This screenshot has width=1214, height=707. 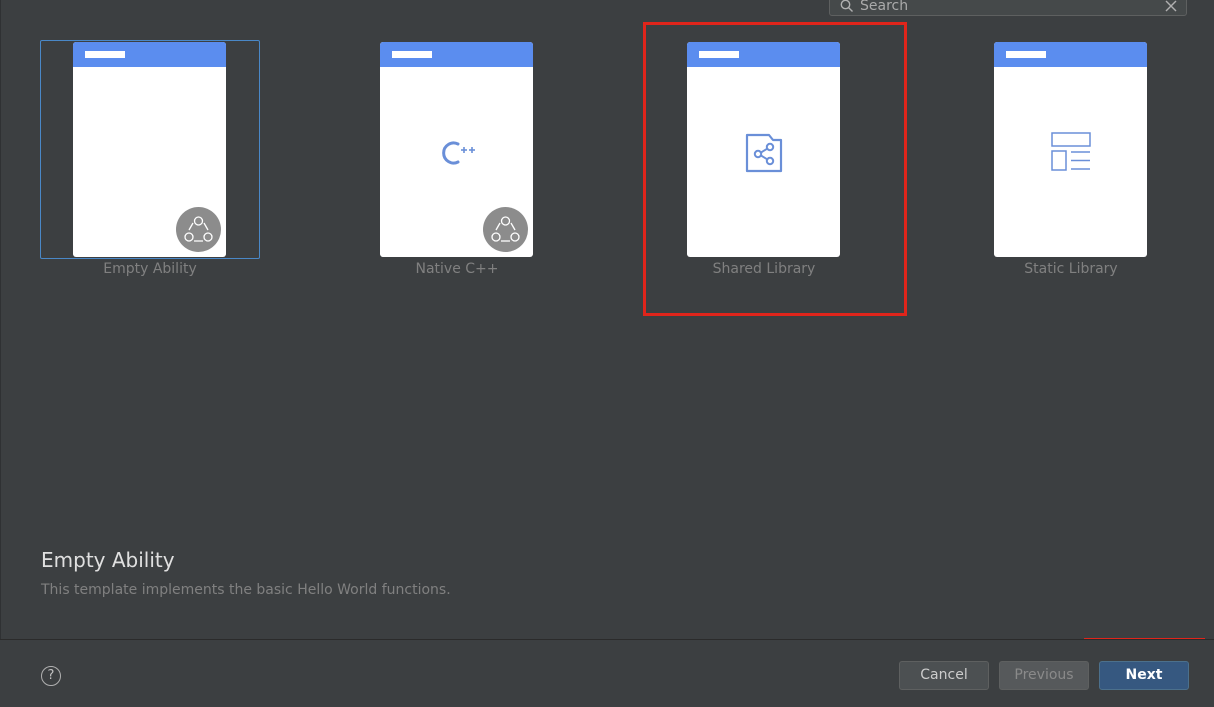 I want to click on template-label: Static Library, so click(x=1071, y=269).